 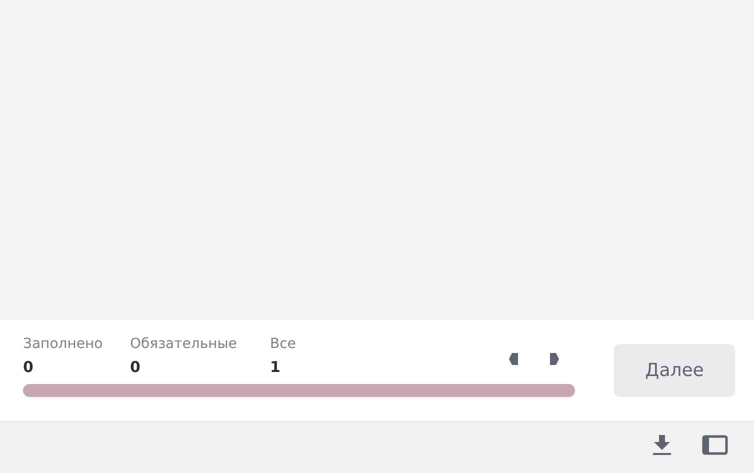 I want to click on stat-label: Все, so click(x=283, y=344).